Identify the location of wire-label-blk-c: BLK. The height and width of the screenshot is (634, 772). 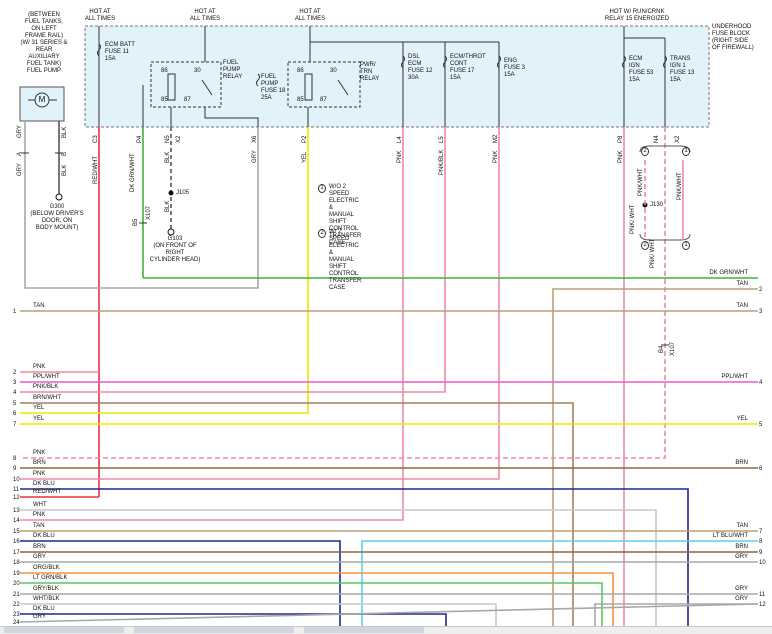
(168, 157).